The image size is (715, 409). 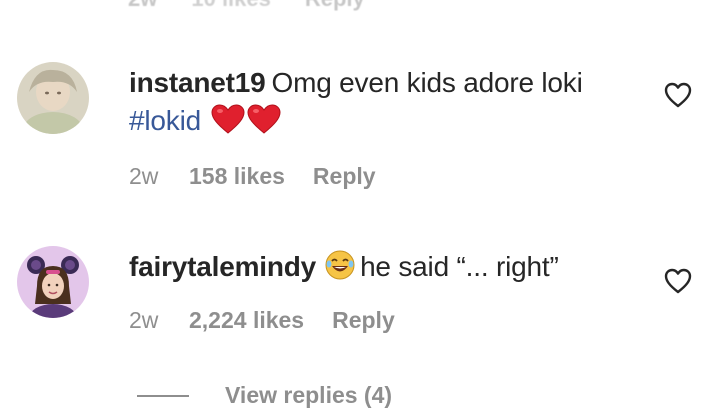 I want to click on username: instanet19, so click(x=197, y=82).